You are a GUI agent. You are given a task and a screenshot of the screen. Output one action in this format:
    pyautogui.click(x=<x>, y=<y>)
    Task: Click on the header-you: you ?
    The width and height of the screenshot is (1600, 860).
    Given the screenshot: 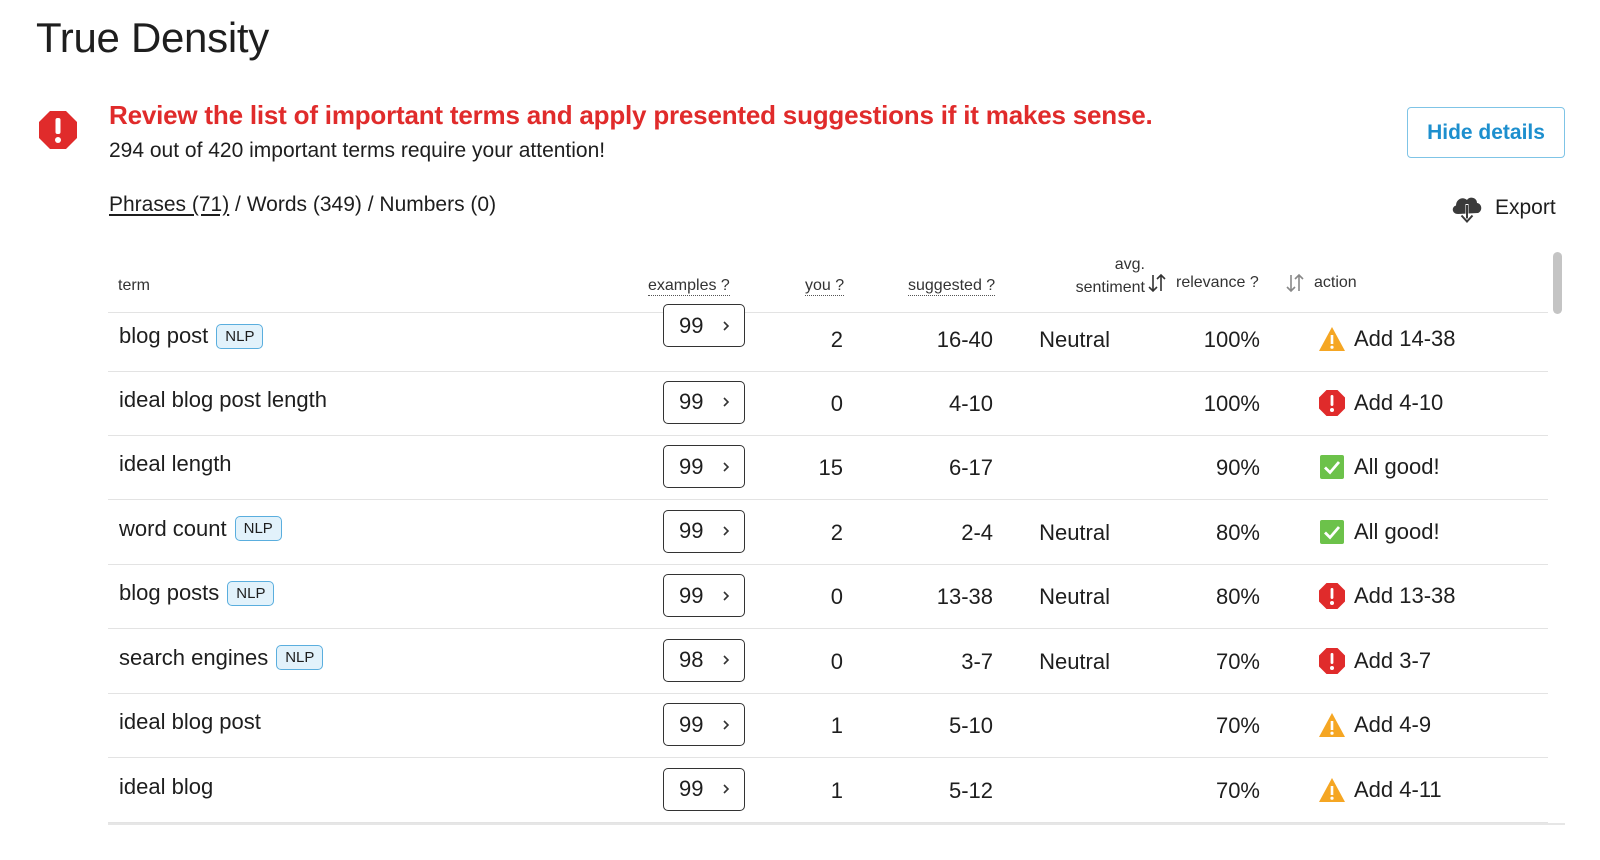 What is the action you would take?
    pyautogui.click(x=825, y=286)
    